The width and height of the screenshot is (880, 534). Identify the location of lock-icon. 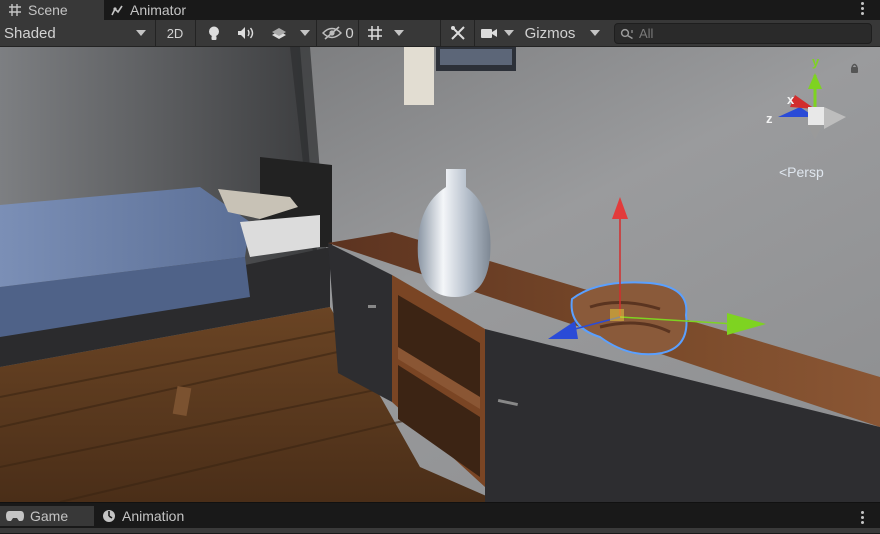
(854, 70).